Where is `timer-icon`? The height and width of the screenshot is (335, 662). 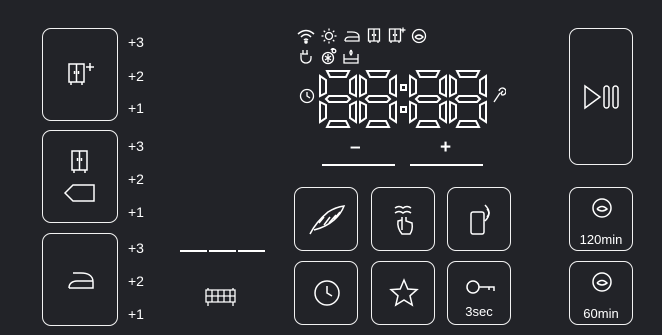
timer-icon is located at coordinates (327, 293).